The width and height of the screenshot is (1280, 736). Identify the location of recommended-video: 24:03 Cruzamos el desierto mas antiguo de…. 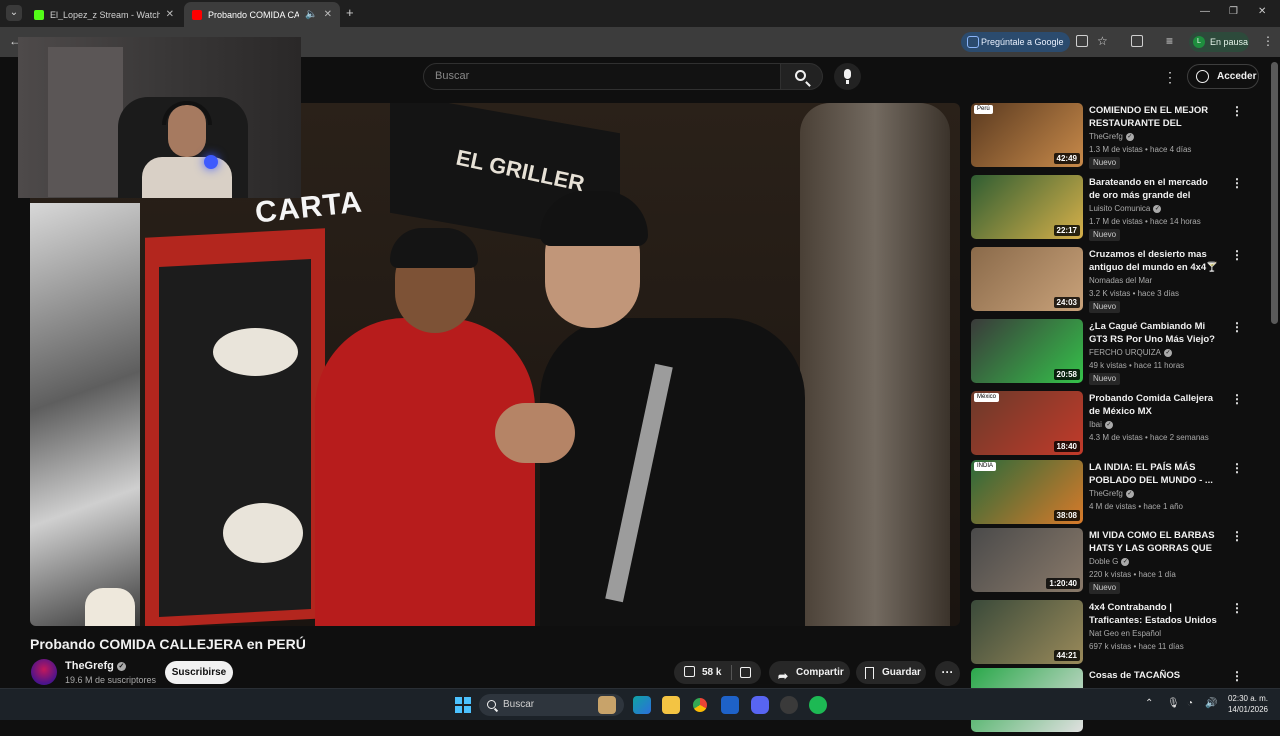
(1111, 281).